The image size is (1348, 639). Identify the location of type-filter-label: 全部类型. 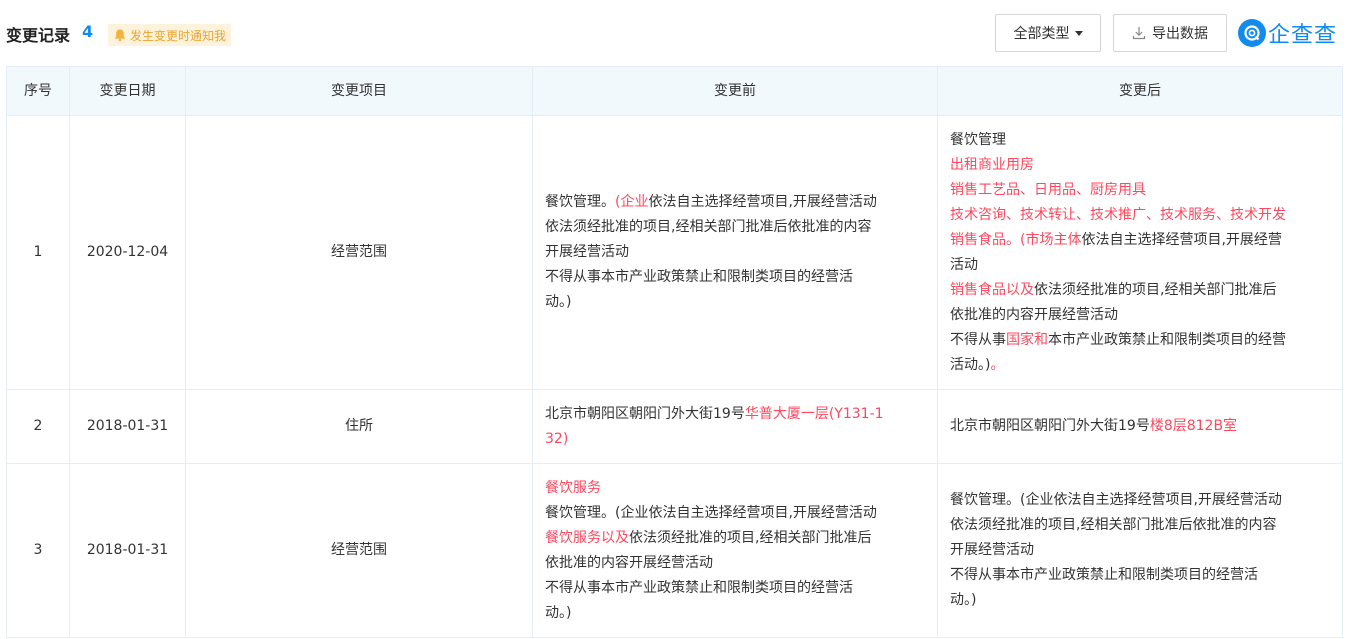
(1041, 34).